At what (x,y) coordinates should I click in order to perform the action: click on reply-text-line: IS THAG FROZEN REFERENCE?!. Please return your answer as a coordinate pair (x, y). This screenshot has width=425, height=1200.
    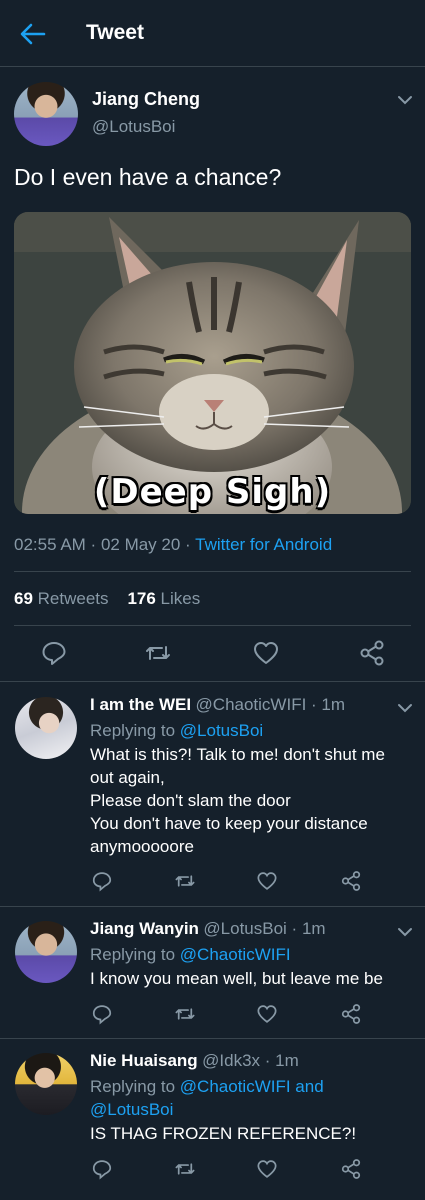
    Looking at the image, I should click on (223, 1133).